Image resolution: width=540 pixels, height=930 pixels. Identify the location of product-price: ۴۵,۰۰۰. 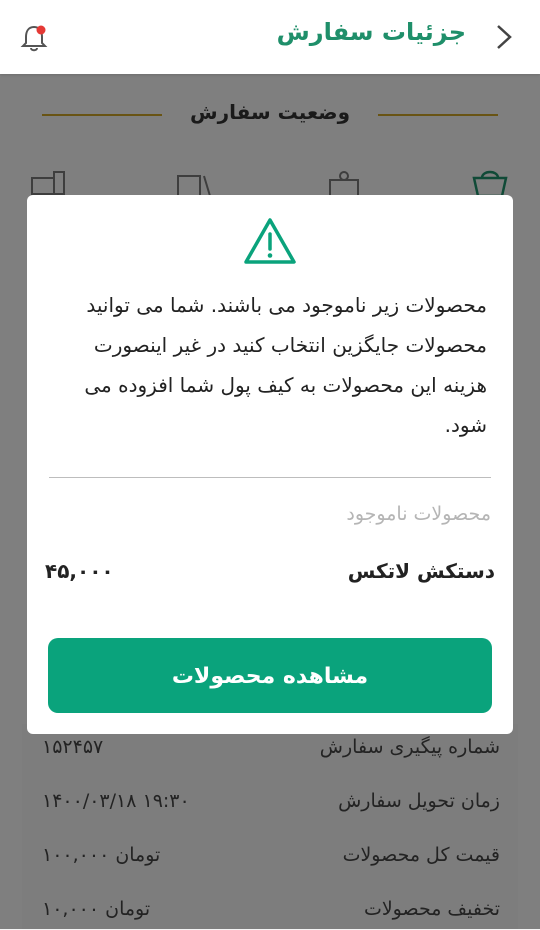
(79, 571).